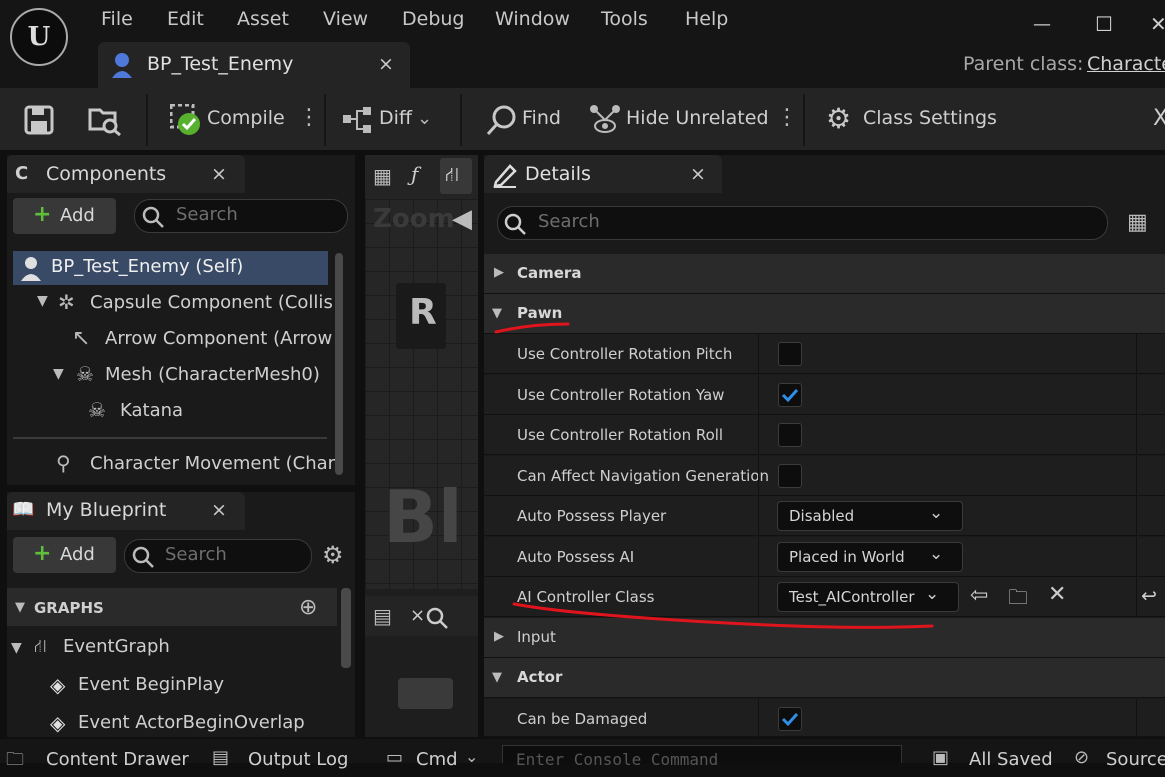 This screenshot has width=1165, height=777. Describe the element at coordinates (414, 219) in the screenshot. I see `zoom-label: Zoom` at that location.